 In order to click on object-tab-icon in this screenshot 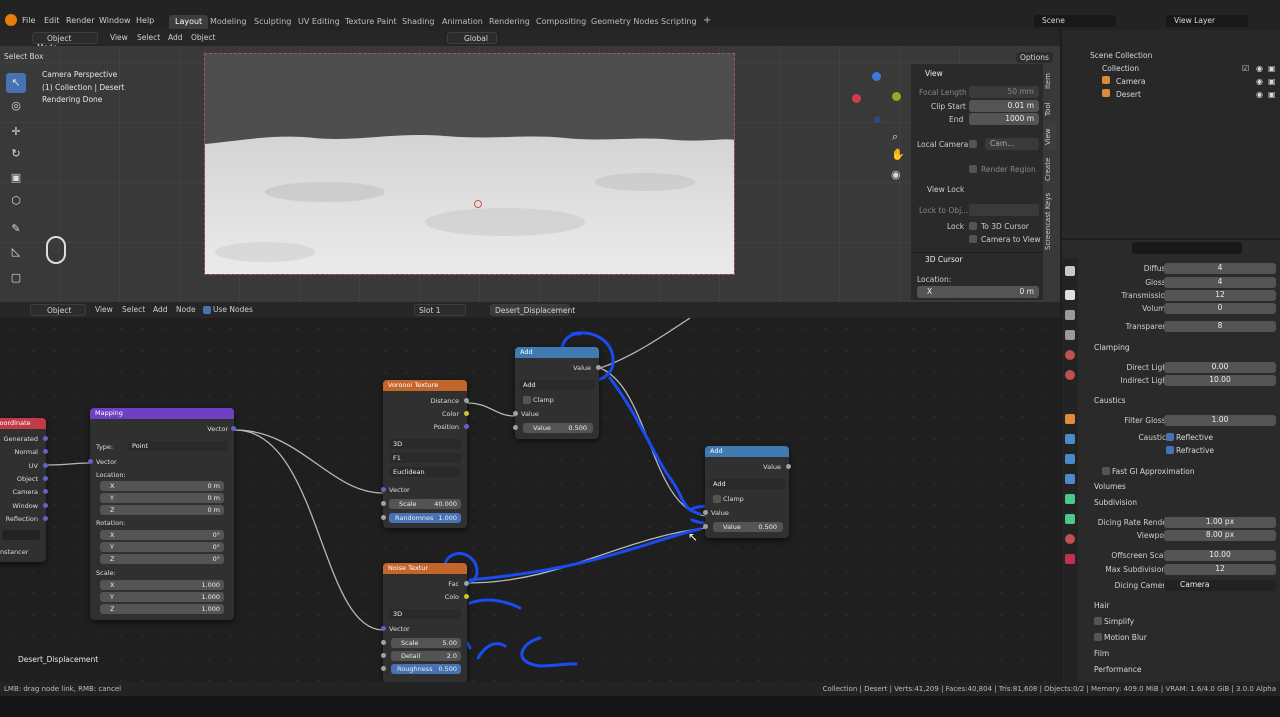, I will do `click(1070, 419)`.